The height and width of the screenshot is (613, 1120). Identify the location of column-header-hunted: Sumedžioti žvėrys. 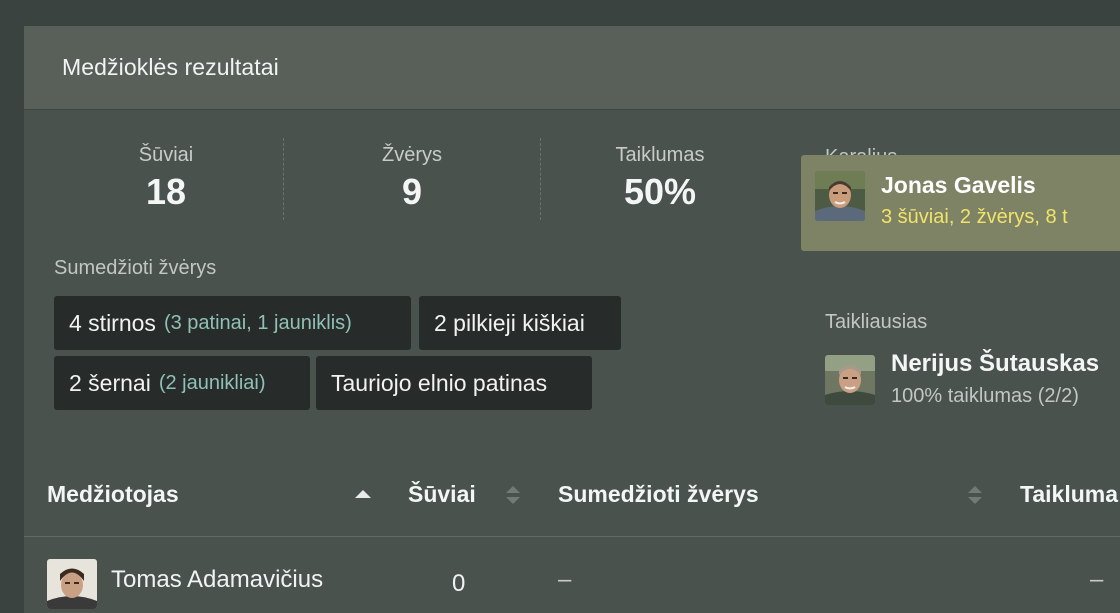
(658, 494).